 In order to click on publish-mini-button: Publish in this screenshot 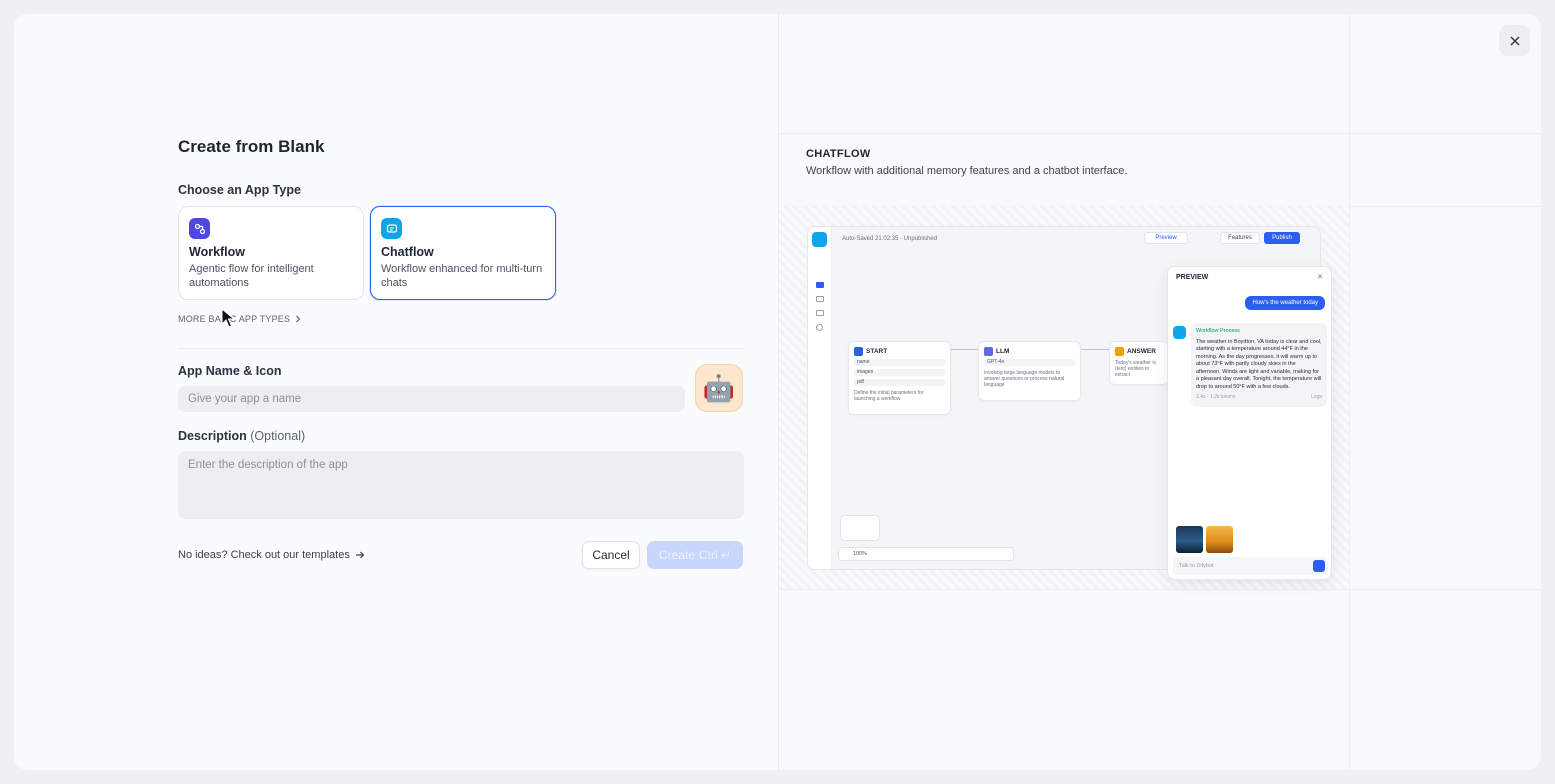, I will do `click(1282, 238)`.